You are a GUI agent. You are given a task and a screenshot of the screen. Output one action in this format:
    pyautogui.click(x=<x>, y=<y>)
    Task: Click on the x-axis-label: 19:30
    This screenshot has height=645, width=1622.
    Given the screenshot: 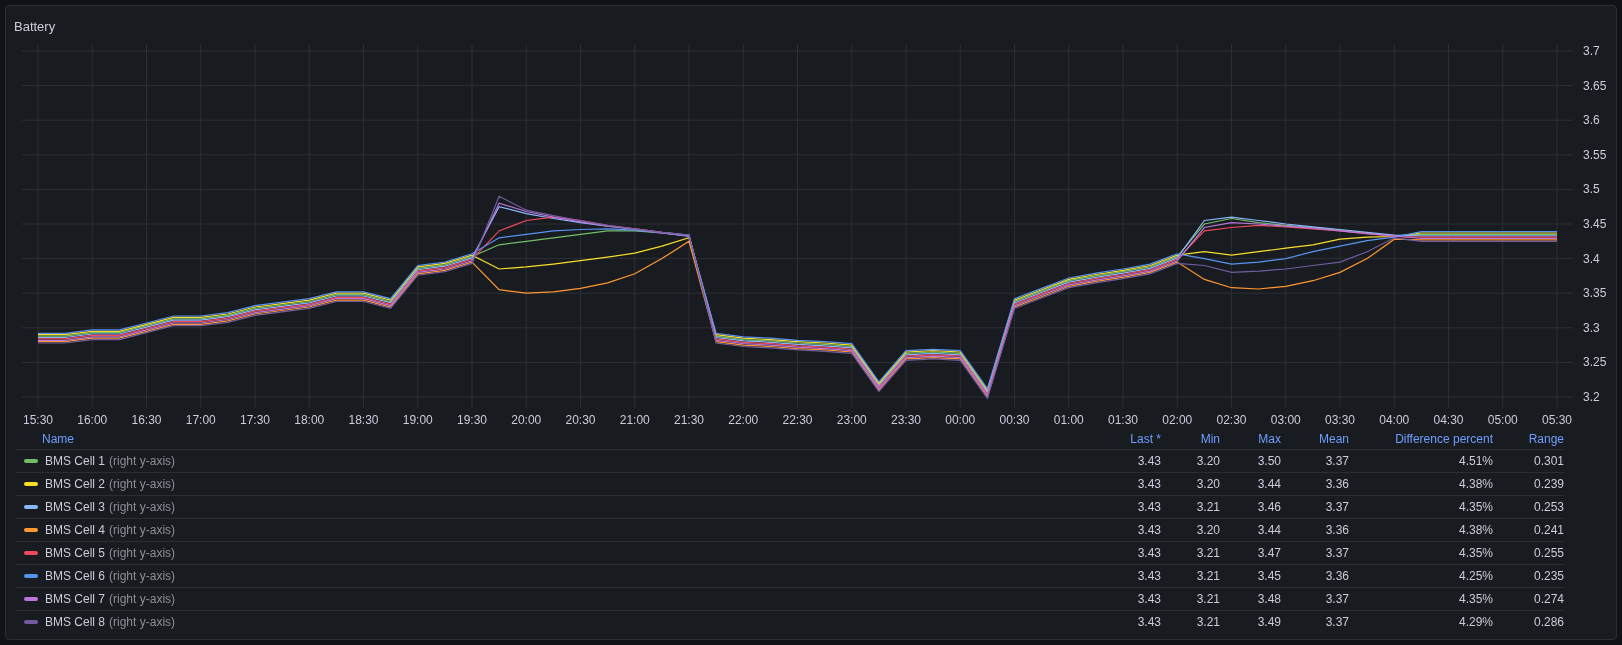 What is the action you would take?
    pyautogui.click(x=472, y=420)
    